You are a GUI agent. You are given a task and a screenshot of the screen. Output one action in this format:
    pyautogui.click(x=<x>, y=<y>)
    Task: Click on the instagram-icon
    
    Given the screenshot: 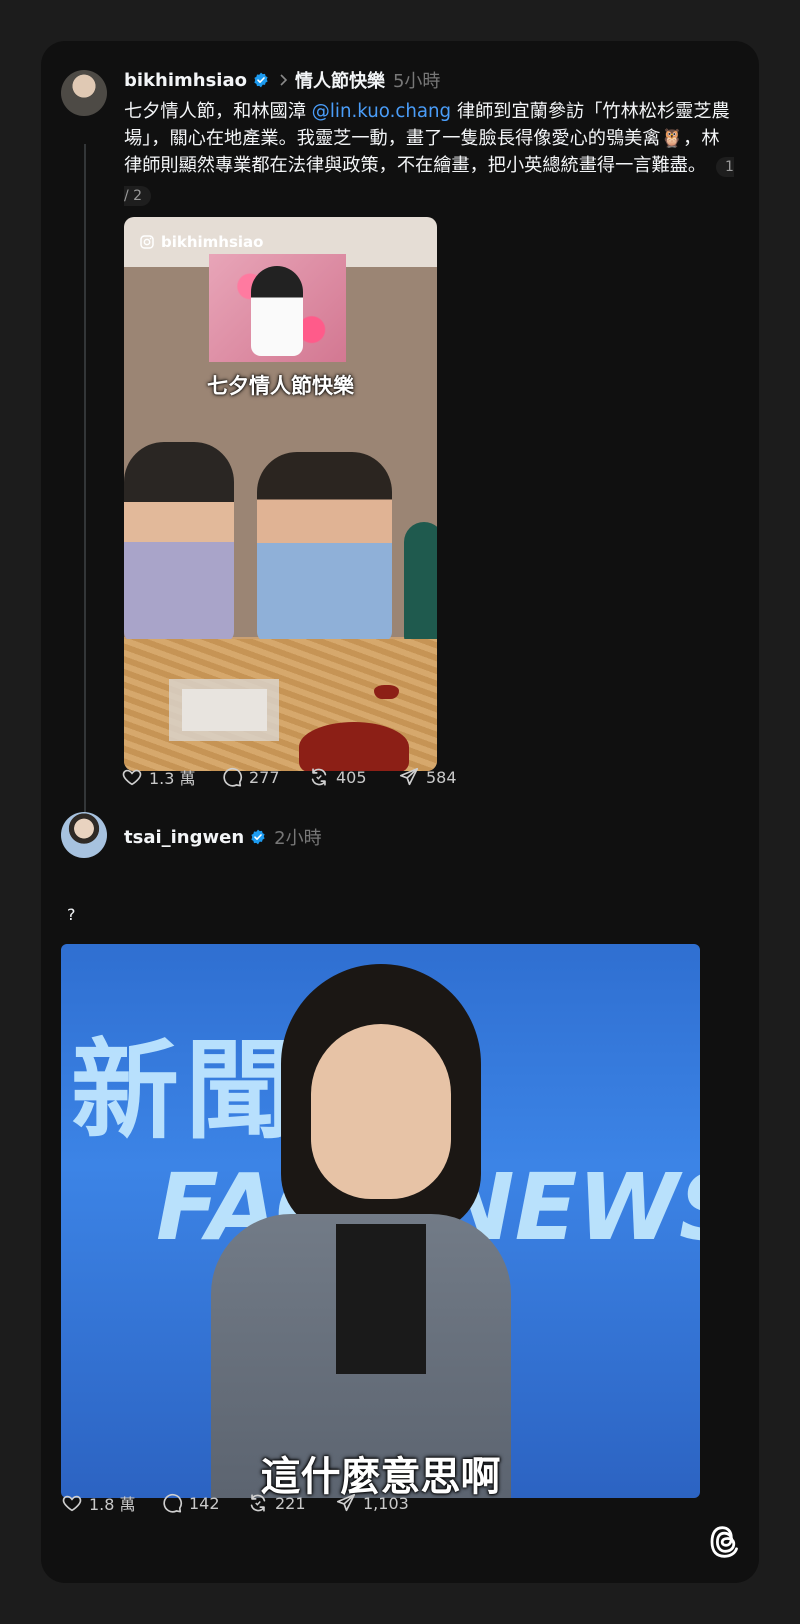 What is the action you would take?
    pyautogui.click(x=147, y=242)
    